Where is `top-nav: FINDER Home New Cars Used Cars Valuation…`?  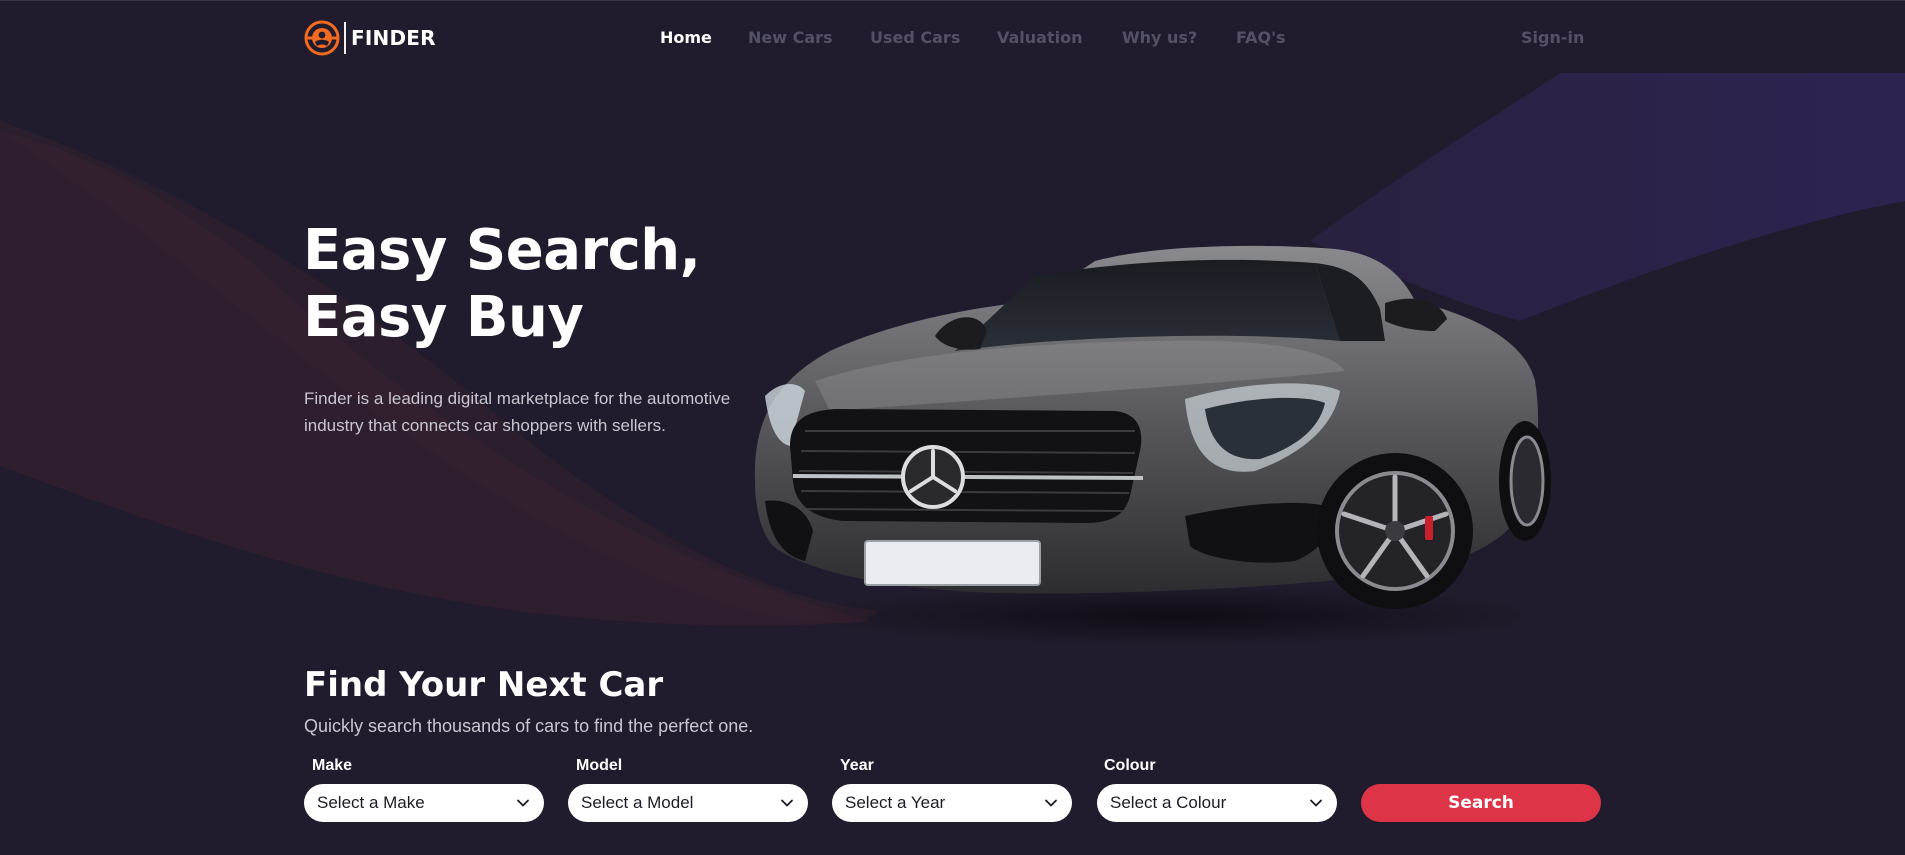 top-nav: FINDER Home New Cars Used Cars Valuation… is located at coordinates (952, 37).